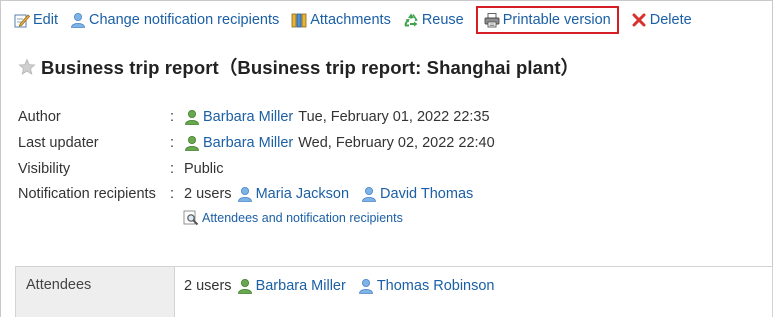 The image size is (773, 317). Describe the element at coordinates (172, 194) in the screenshot. I see `recipients-colon: :` at that location.